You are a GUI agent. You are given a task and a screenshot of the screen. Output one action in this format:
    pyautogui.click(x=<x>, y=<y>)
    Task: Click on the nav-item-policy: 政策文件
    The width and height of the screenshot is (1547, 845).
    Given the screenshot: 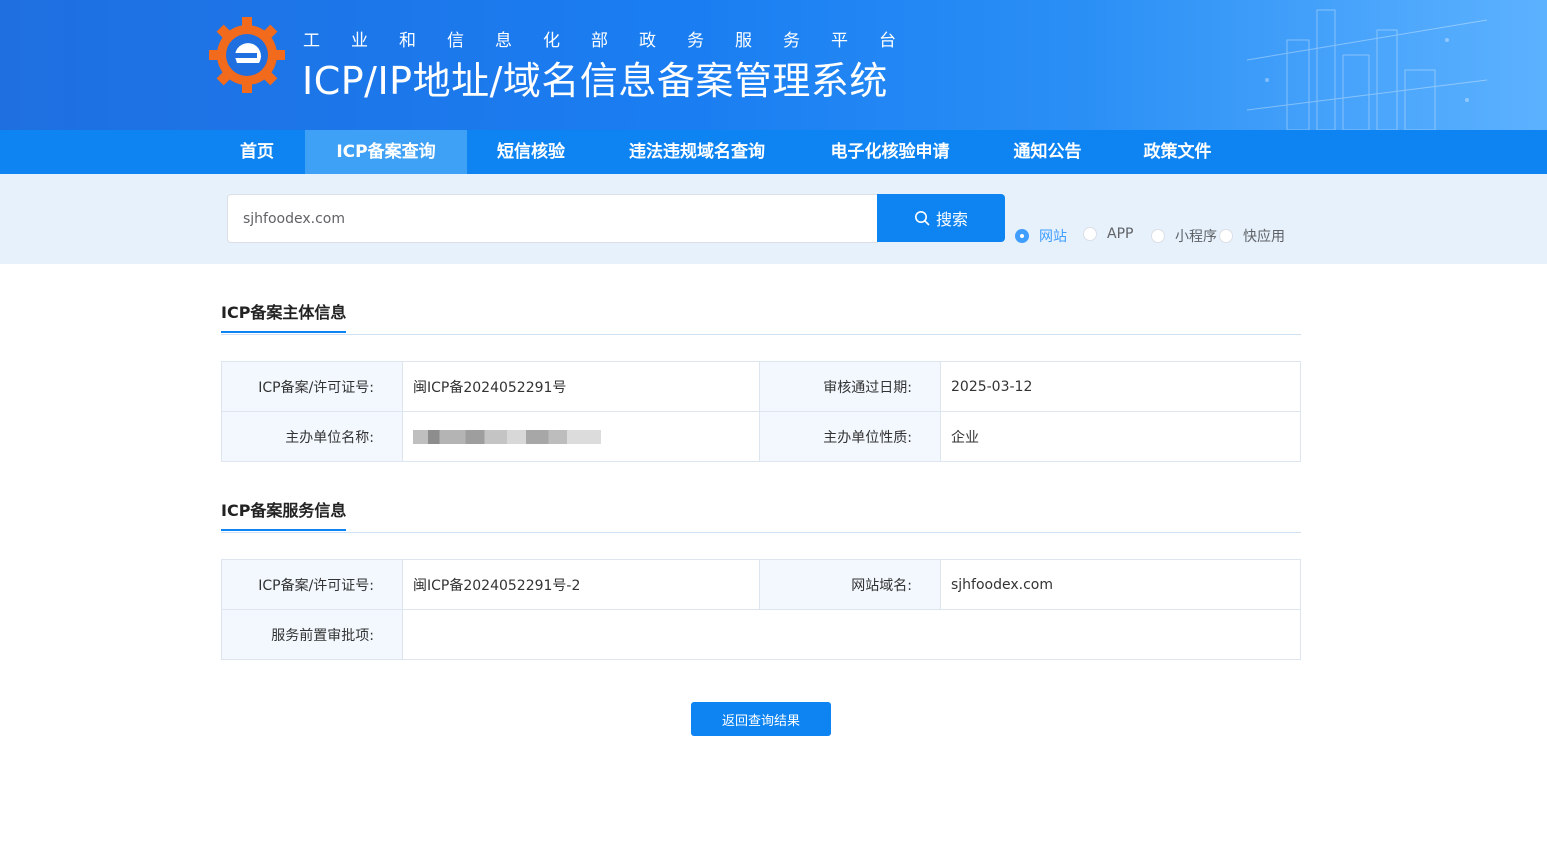 What is the action you would take?
    pyautogui.click(x=1177, y=152)
    